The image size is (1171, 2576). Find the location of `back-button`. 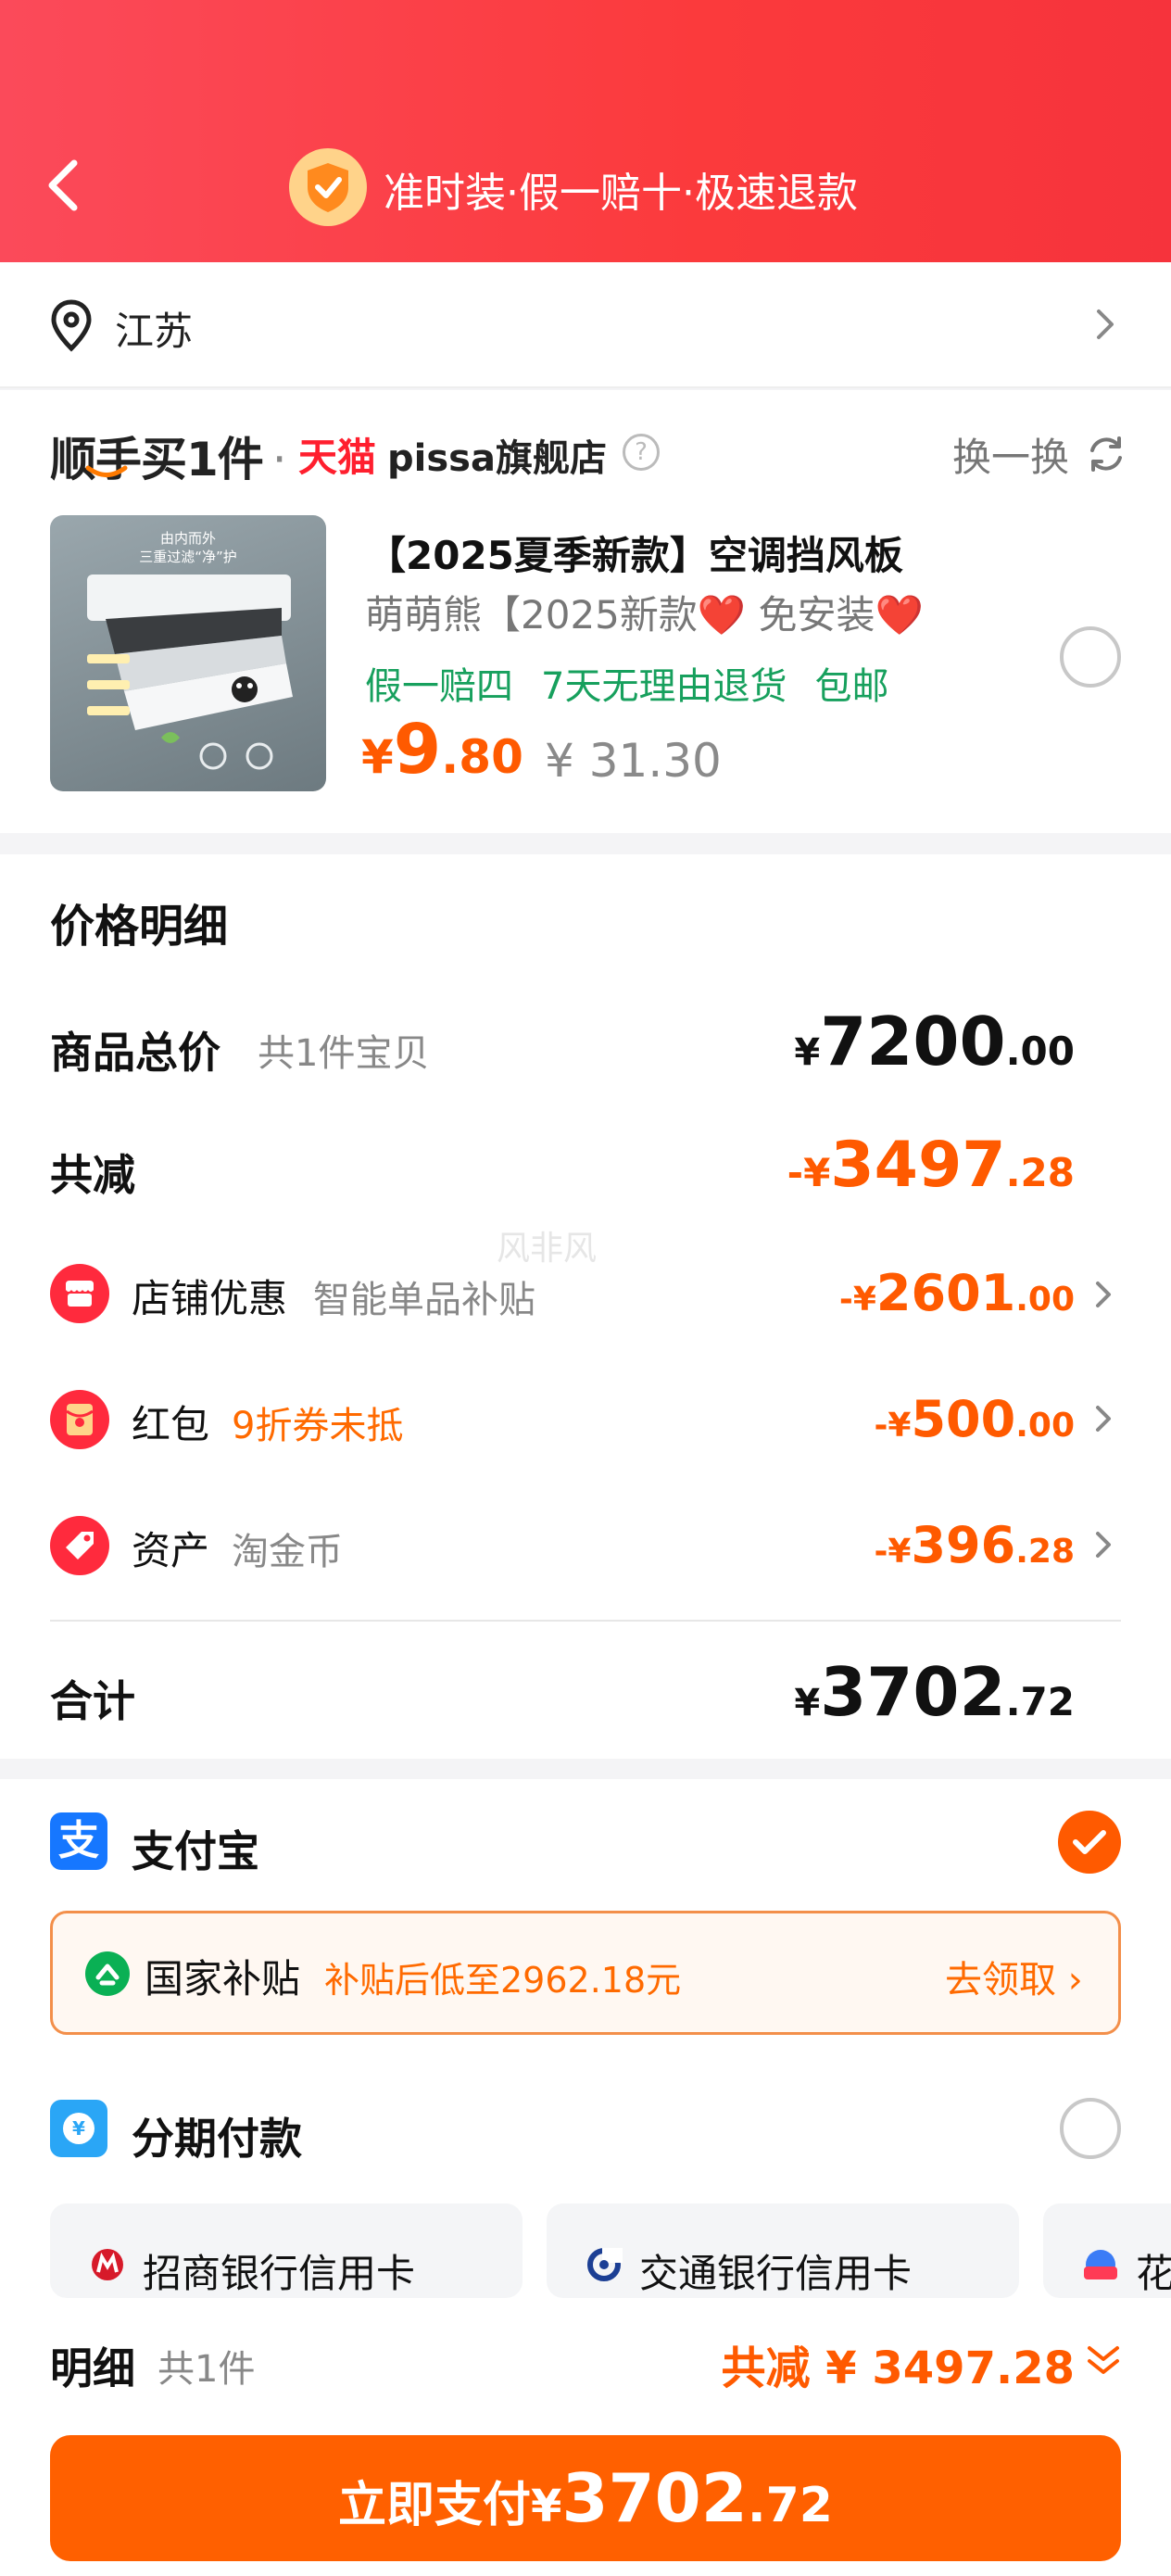

back-button is located at coordinates (63, 186).